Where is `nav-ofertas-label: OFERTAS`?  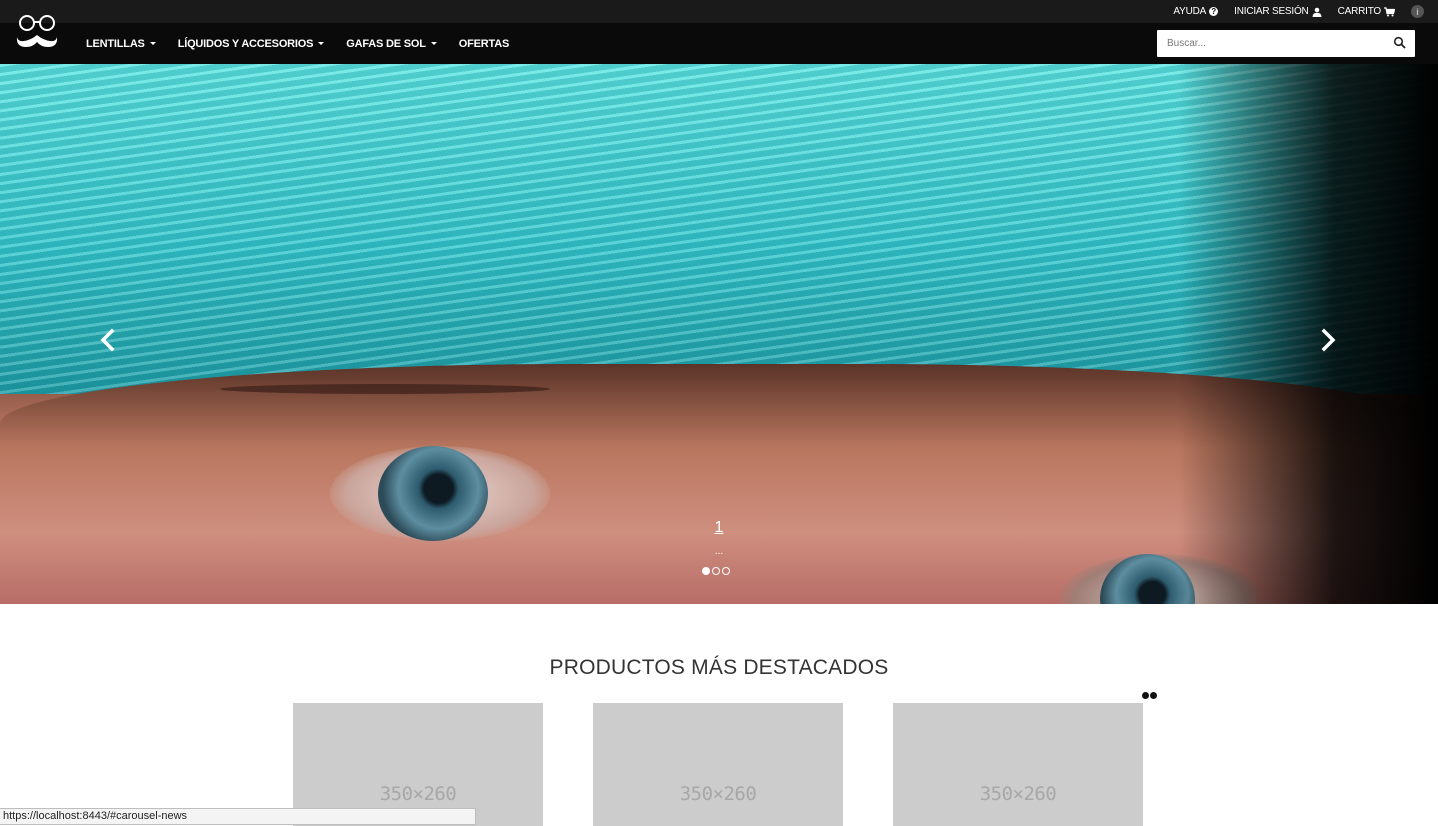 nav-ofertas-label: OFERTAS is located at coordinates (484, 43).